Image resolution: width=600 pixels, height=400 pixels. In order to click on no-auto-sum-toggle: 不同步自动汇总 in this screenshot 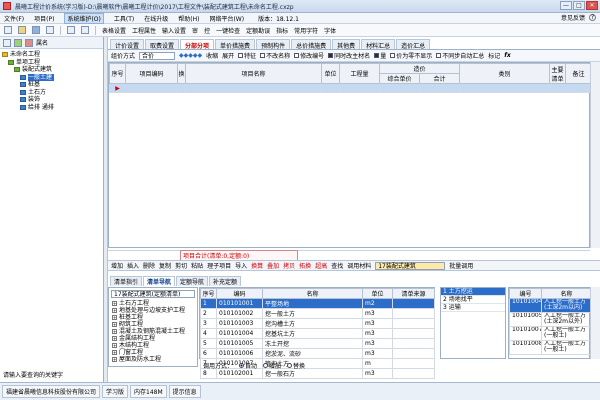, I will do `click(460, 55)`.